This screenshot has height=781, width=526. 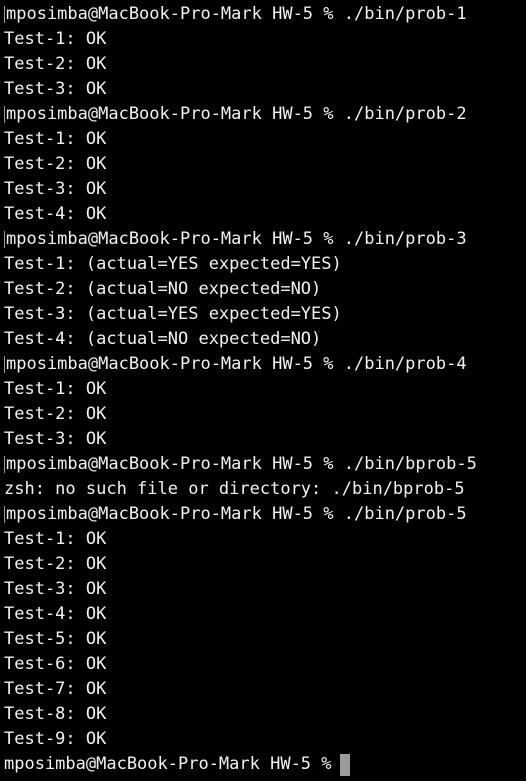 What do you see at coordinates (265, 689) in the screenshot?
I see `output-line: Test-7: OK` at bounding box center [265, 689].